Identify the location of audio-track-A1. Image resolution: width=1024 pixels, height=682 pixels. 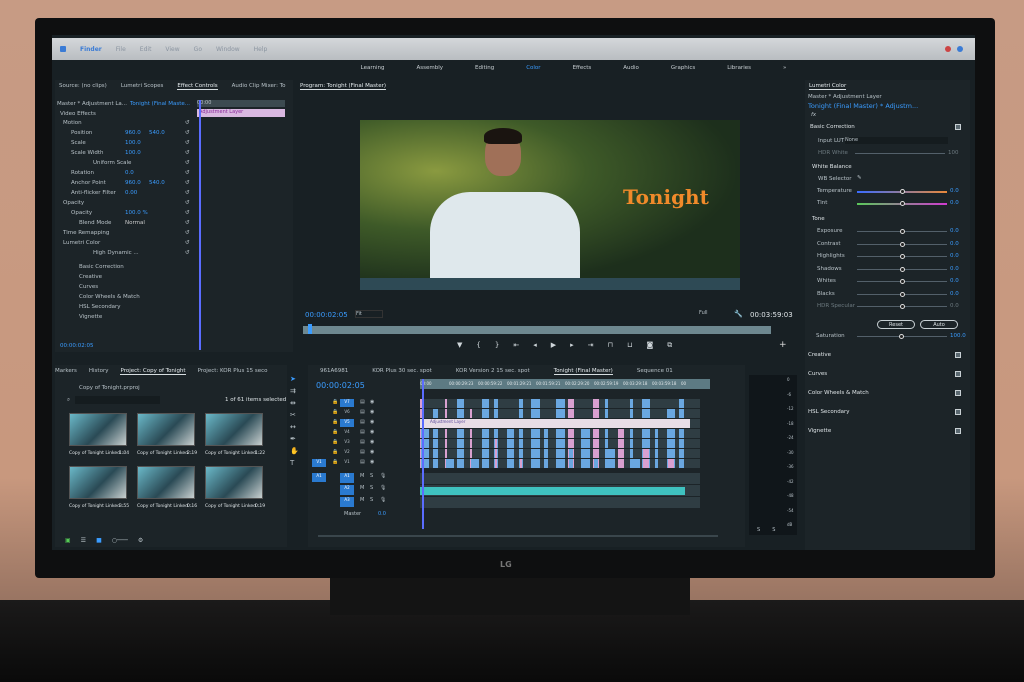
(560, 478).